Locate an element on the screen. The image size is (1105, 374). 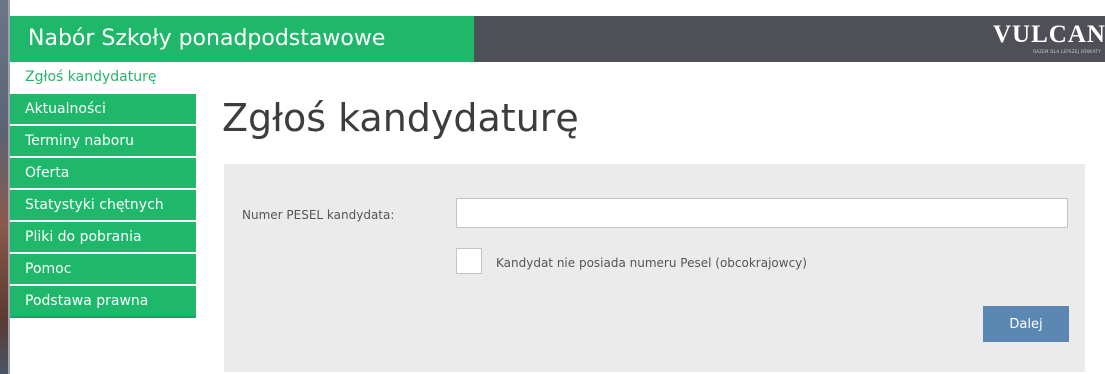
vulcan-logo: VULCAN RAZEM DLA LEPSZEJ OŚWIATY is located at coordinates (1049, 38).